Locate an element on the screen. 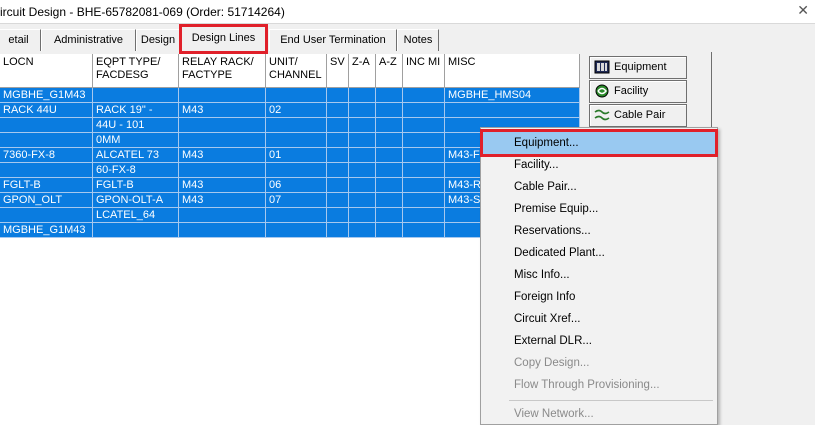 Image resolution: width=815 pixels, height=425 pixels. cell-eqpt-type: LCATEL_64 is located at coordinates (136, 215).